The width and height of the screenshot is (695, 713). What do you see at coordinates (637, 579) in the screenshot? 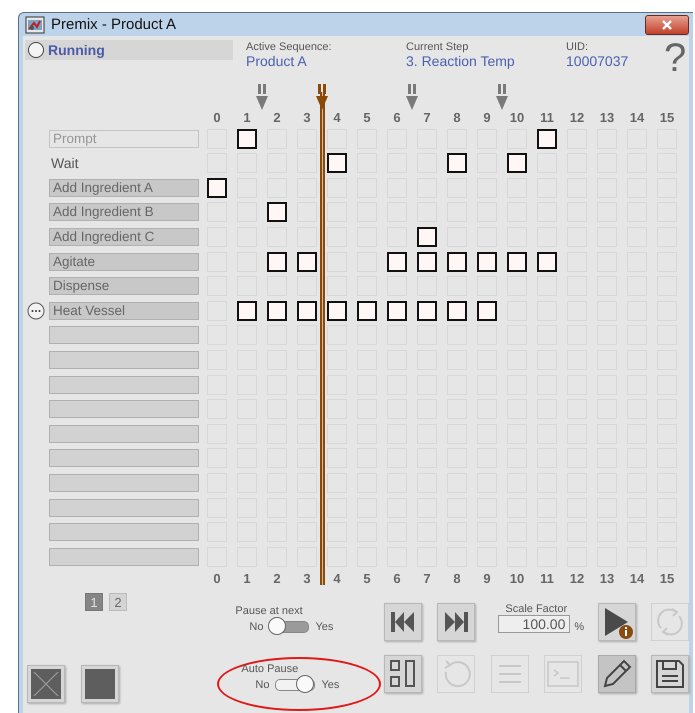
I see `column-number: 14` at bounding box center [637, 579].